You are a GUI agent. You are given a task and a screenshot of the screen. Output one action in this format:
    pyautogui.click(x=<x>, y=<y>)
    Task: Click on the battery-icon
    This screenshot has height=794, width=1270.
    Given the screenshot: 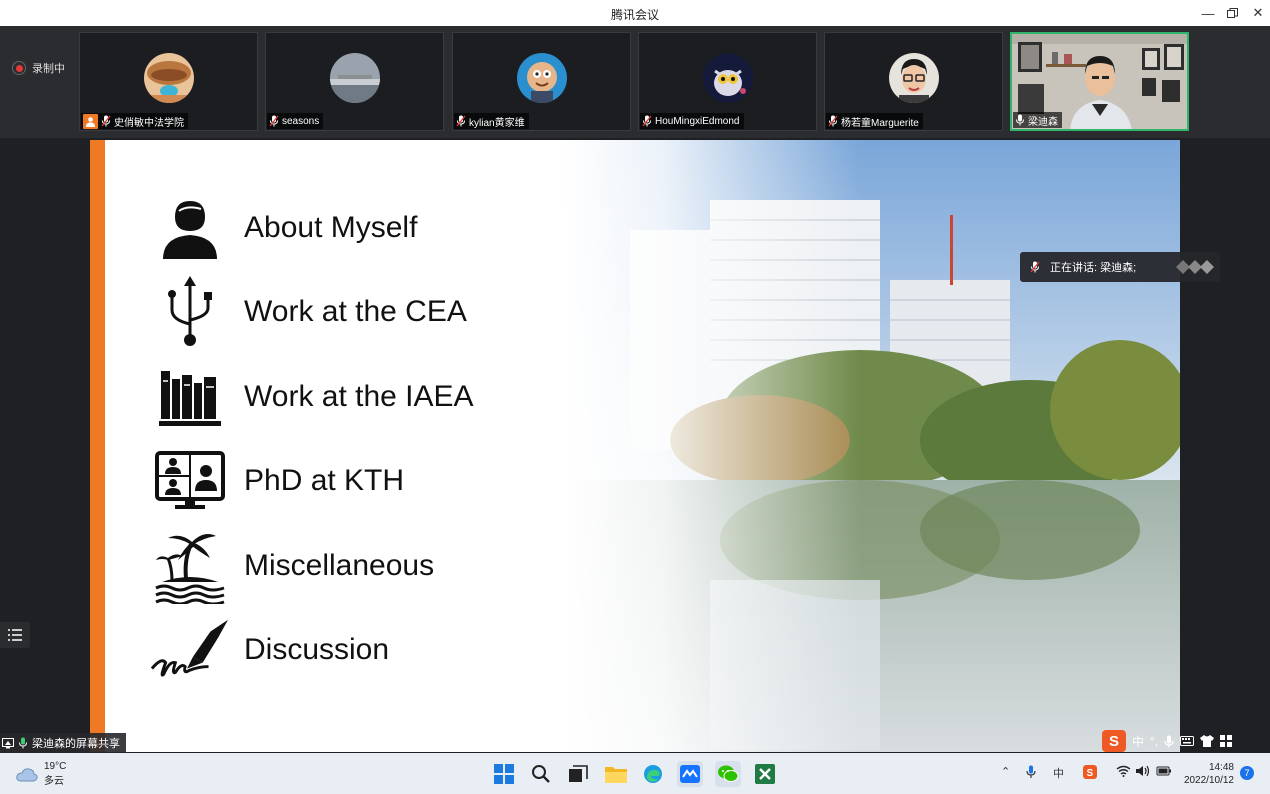 What is the action you would take?
    pyautogui.click(x=1164, y=772)
    